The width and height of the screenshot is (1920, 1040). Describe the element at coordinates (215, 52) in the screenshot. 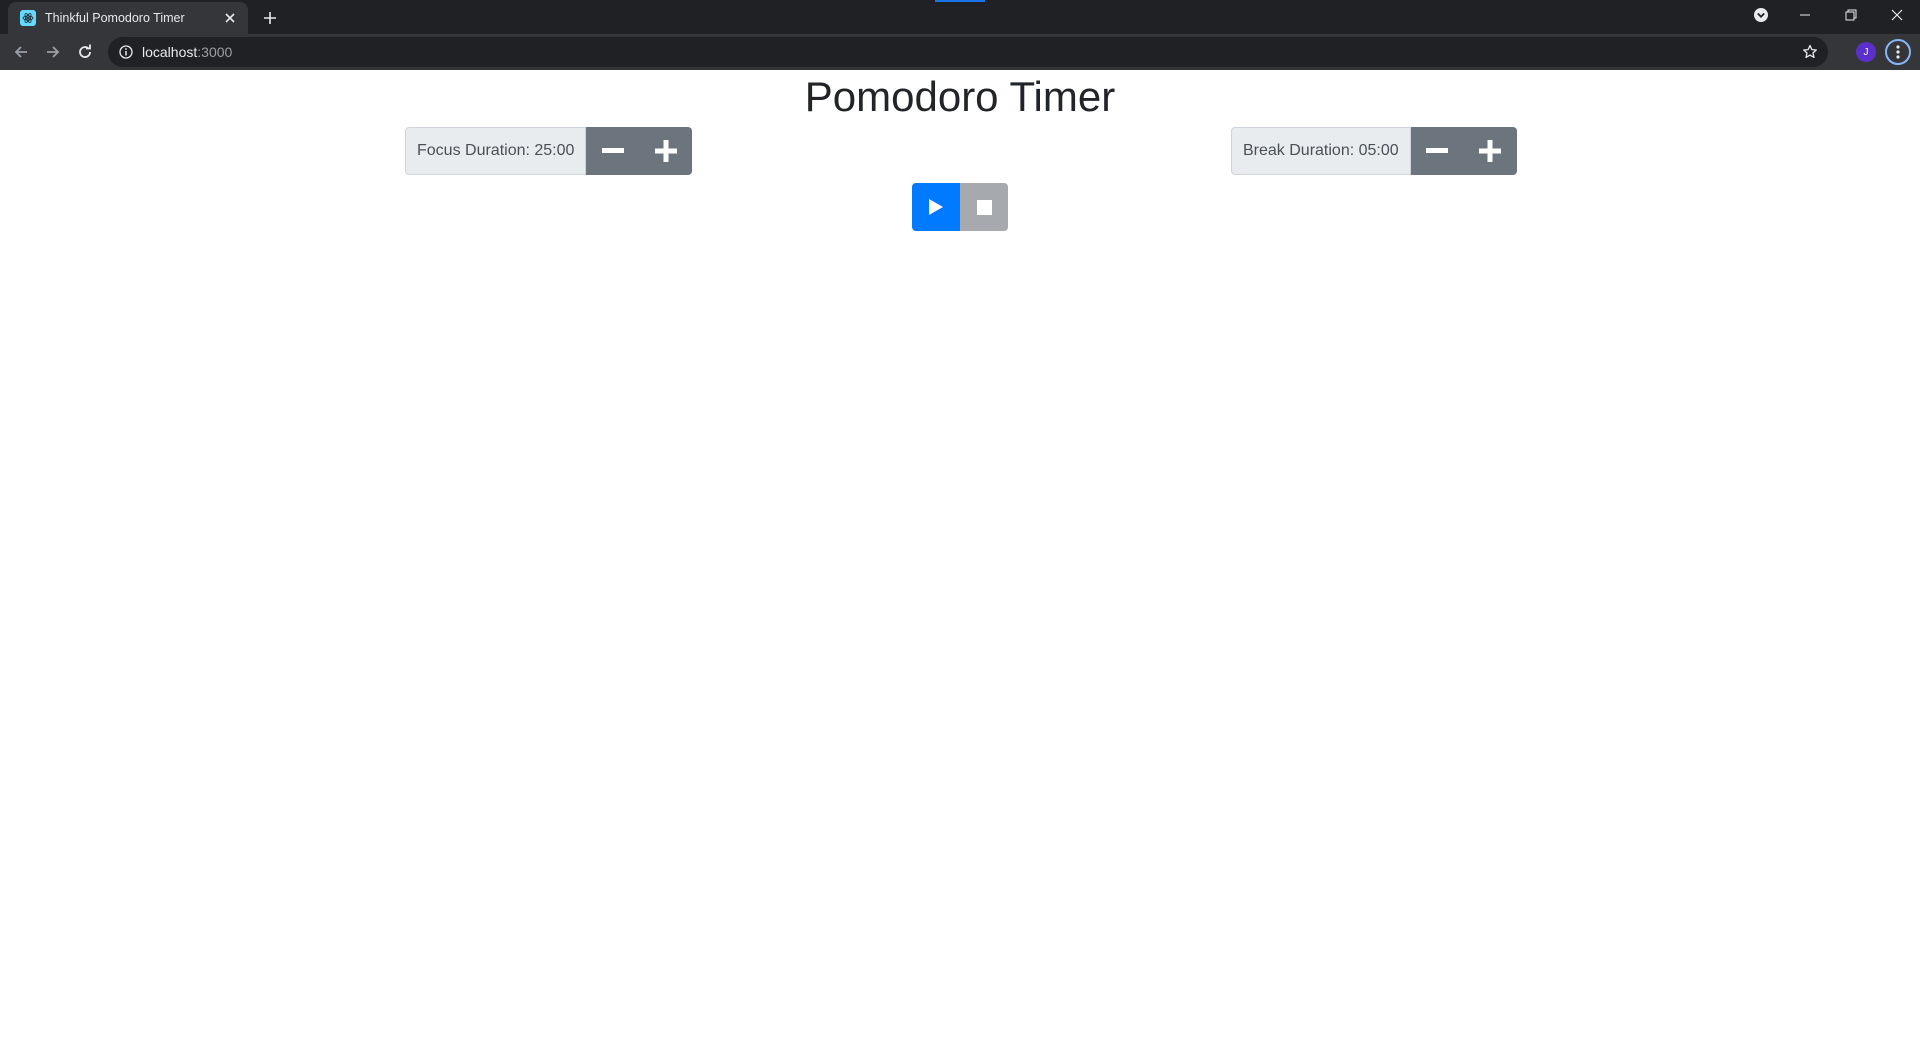

I see `url-port: :3000` at that location.